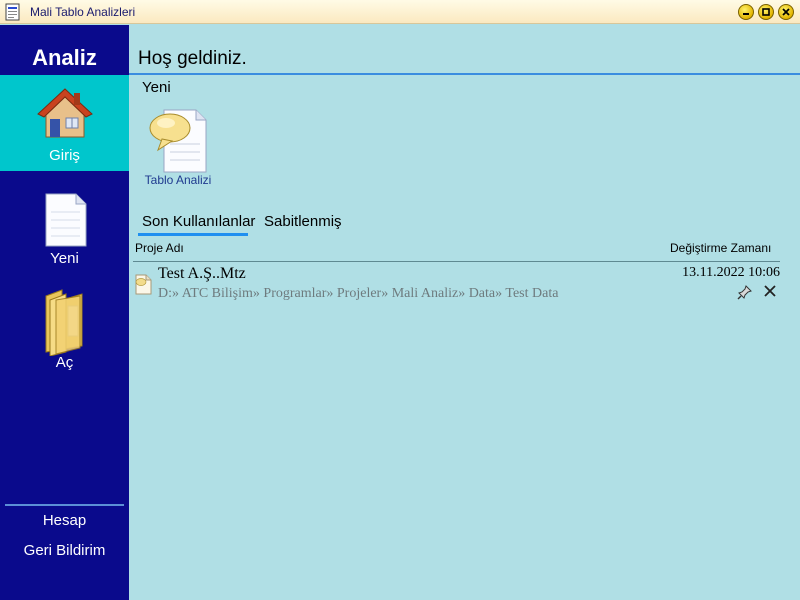 The width and height of the screenshot is (800, 600). I want to click on close-icon, so click(786, 12).